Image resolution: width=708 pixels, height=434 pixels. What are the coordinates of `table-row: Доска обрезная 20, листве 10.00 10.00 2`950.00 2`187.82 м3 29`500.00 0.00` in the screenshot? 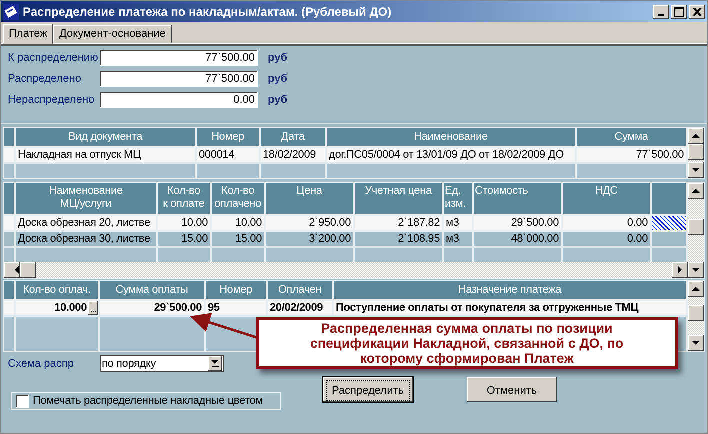 It's located at (346, 222).